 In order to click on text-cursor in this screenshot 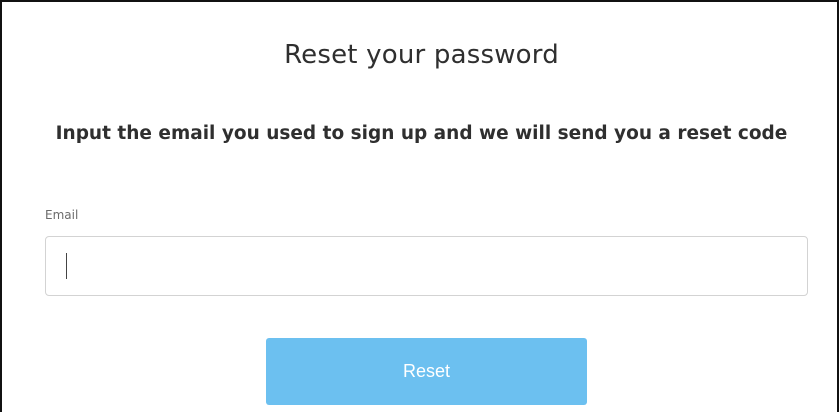, I will do `click(66, 266)`.